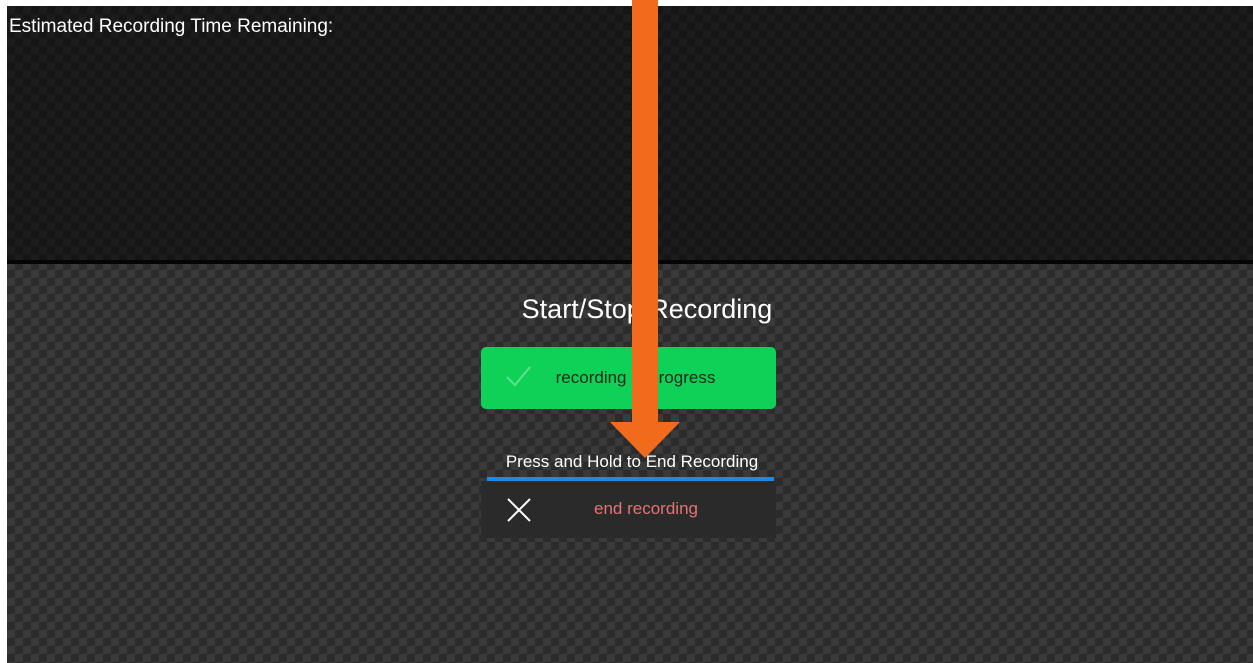  Describe the element at coordinates (646, 508) in the screenshot. I see `end-recording-label: end recording` at that location.